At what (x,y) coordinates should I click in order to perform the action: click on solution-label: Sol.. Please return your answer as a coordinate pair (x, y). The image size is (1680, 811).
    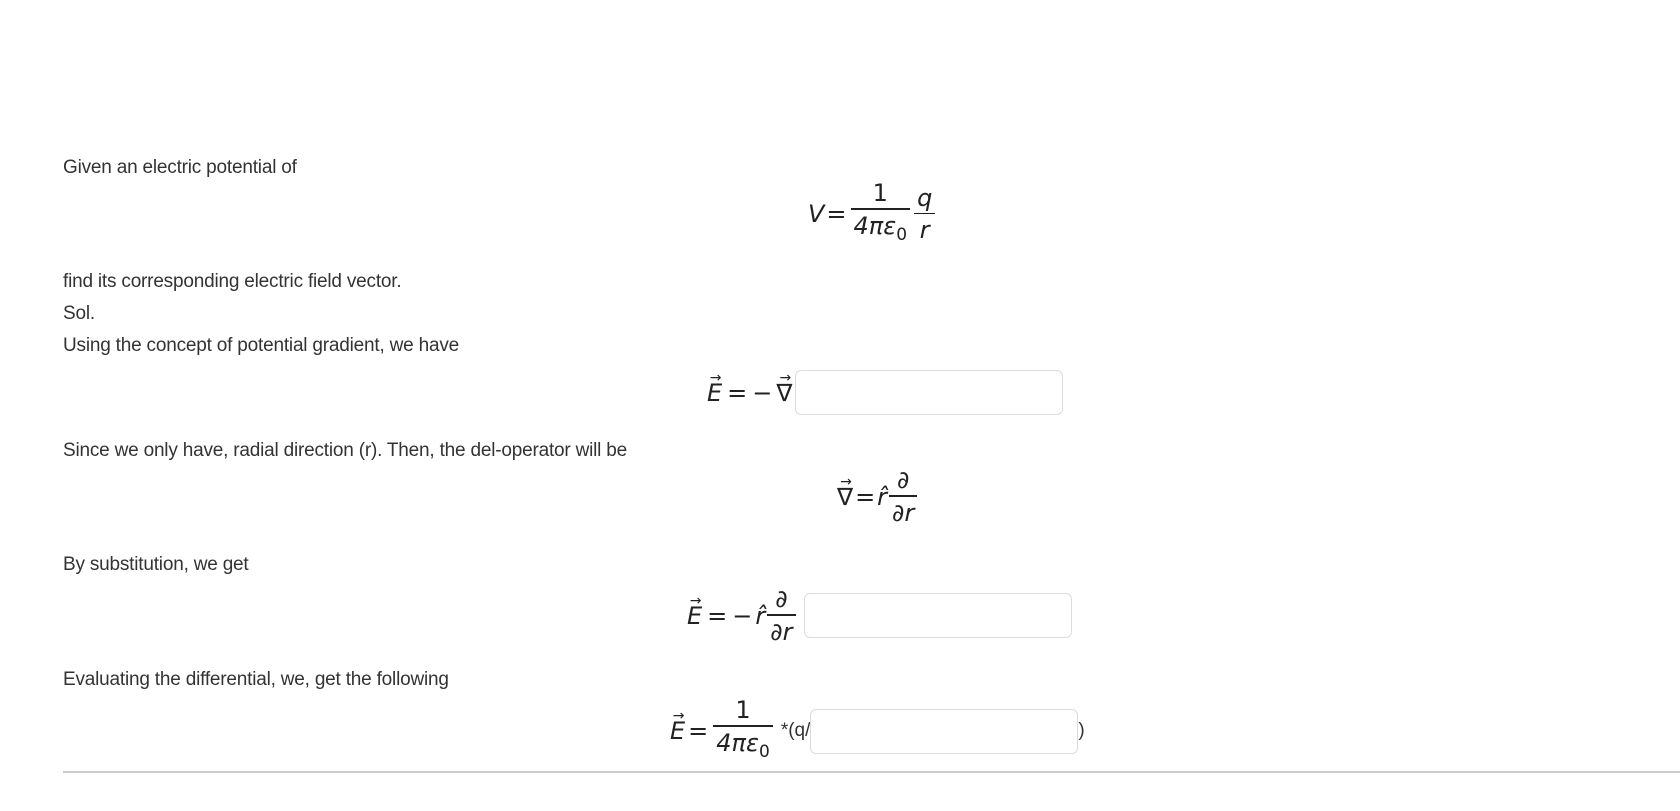
    Looking at the image, I should click on (79, 313).